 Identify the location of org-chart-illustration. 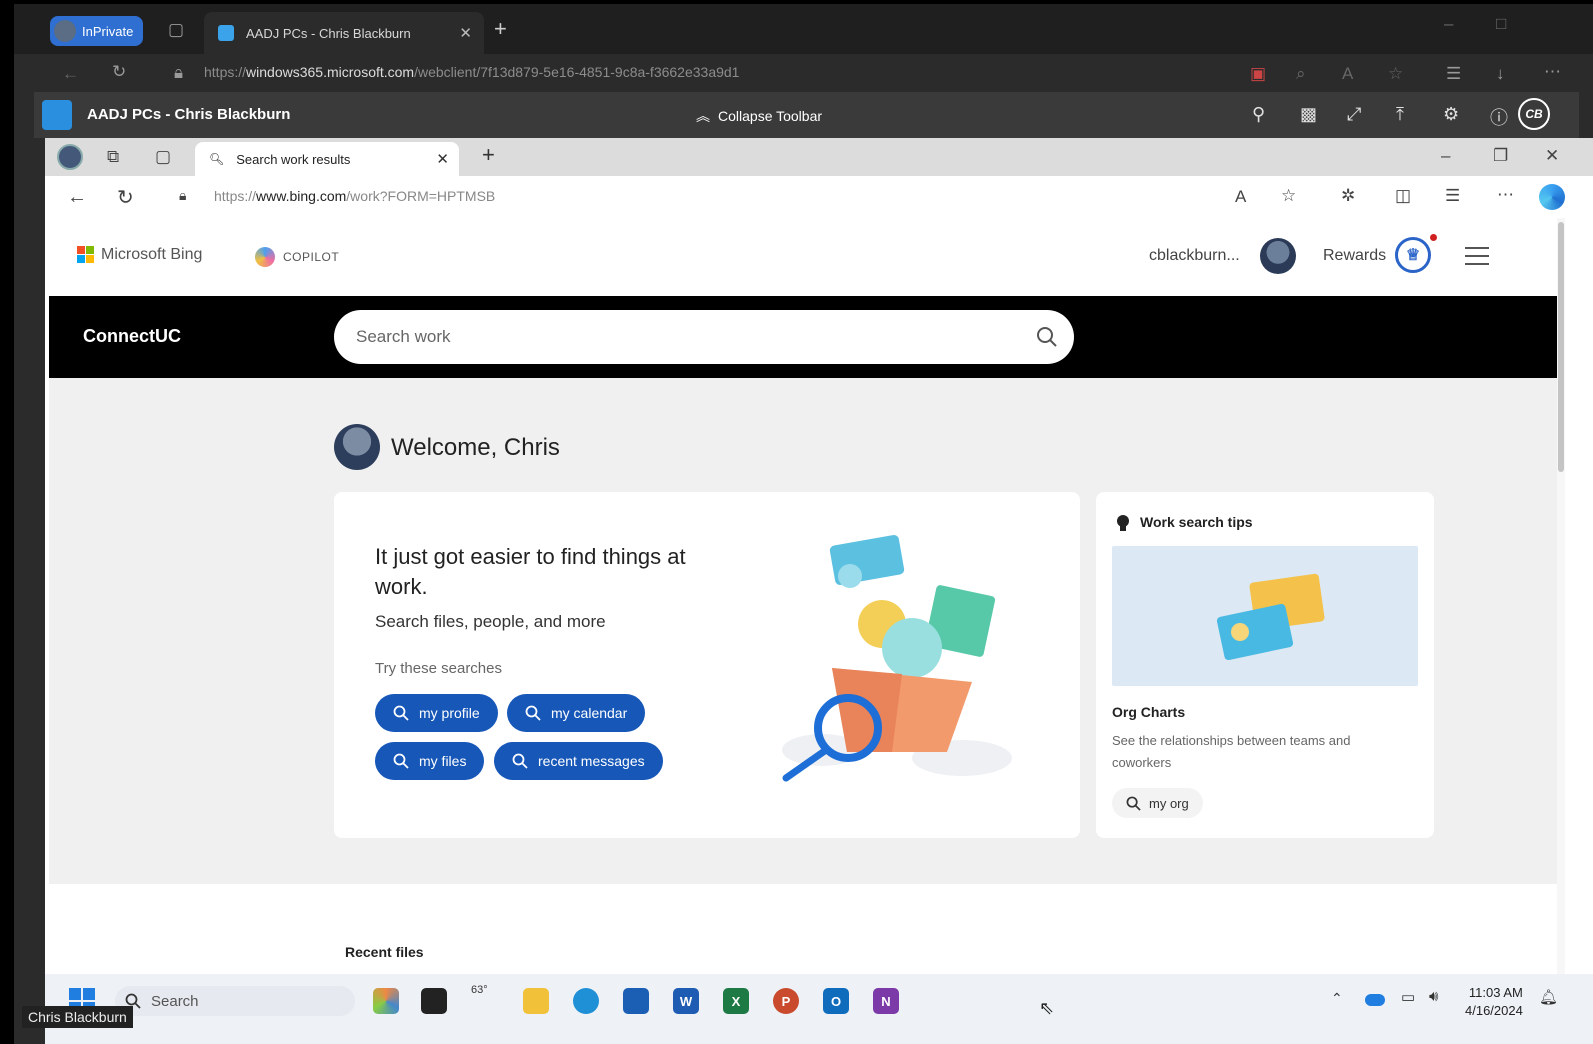
(1265, 616).